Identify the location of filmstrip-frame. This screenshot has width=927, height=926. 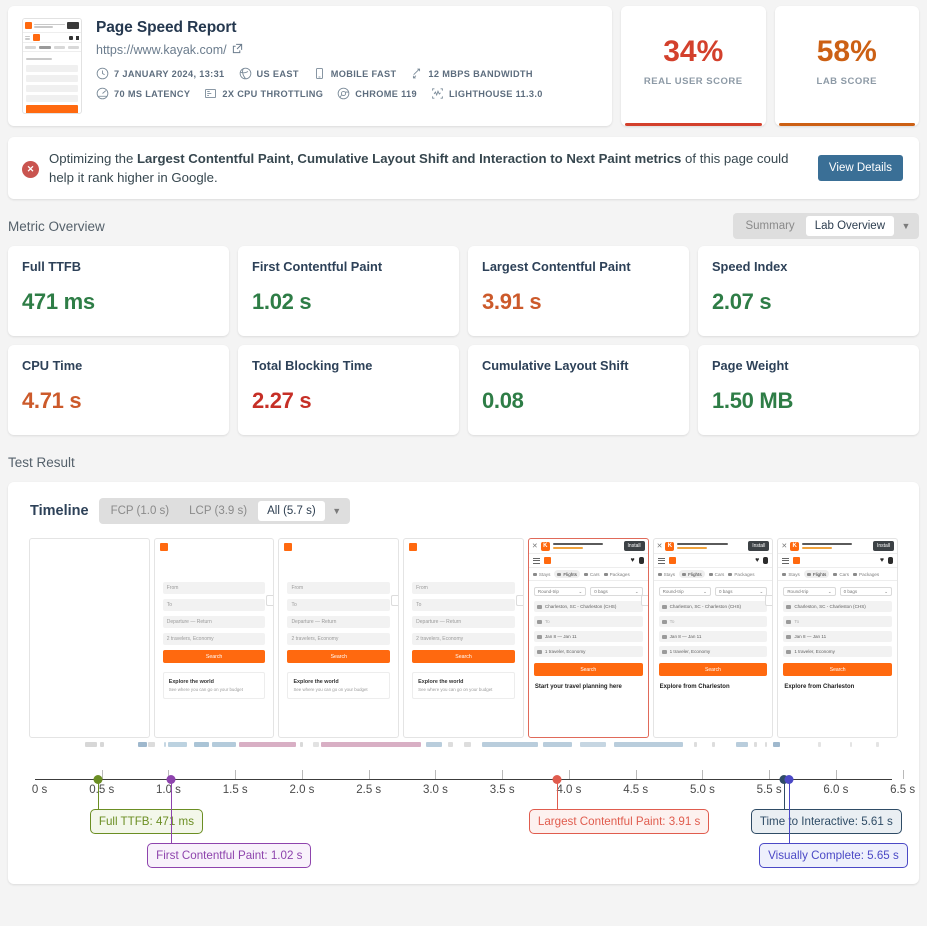
(89, 638).